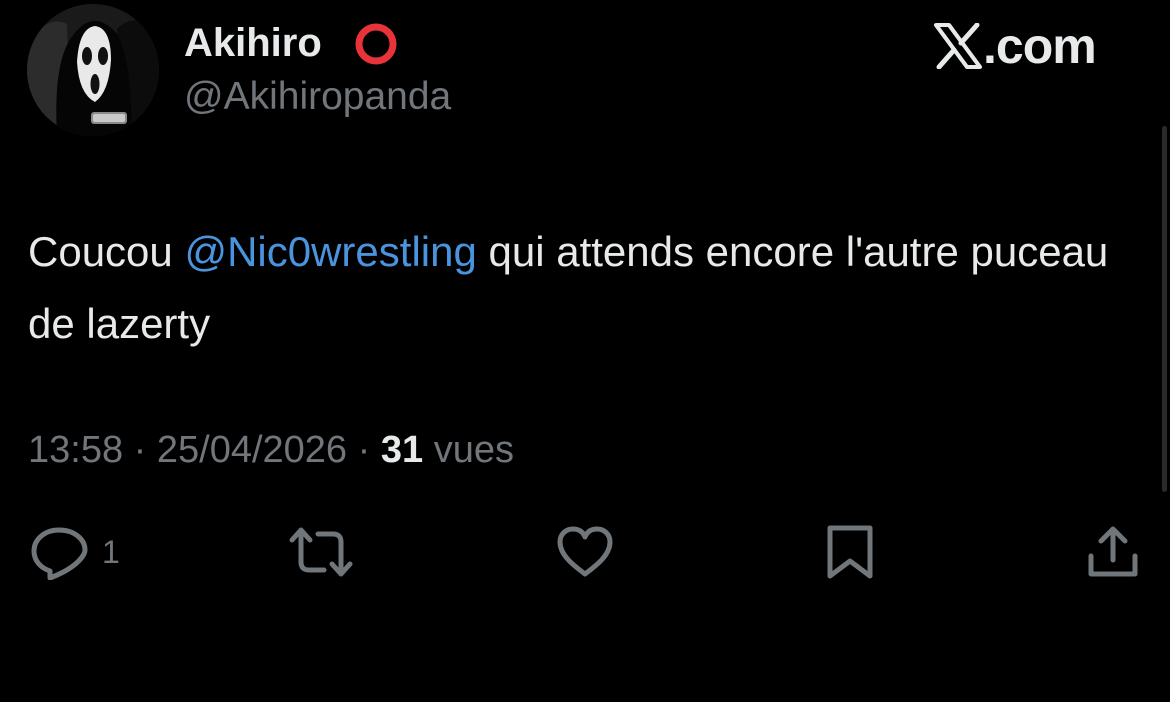 This screenshot has height=702, width=1170. I want to click on site-watermark: .com, so click(1015, 46).